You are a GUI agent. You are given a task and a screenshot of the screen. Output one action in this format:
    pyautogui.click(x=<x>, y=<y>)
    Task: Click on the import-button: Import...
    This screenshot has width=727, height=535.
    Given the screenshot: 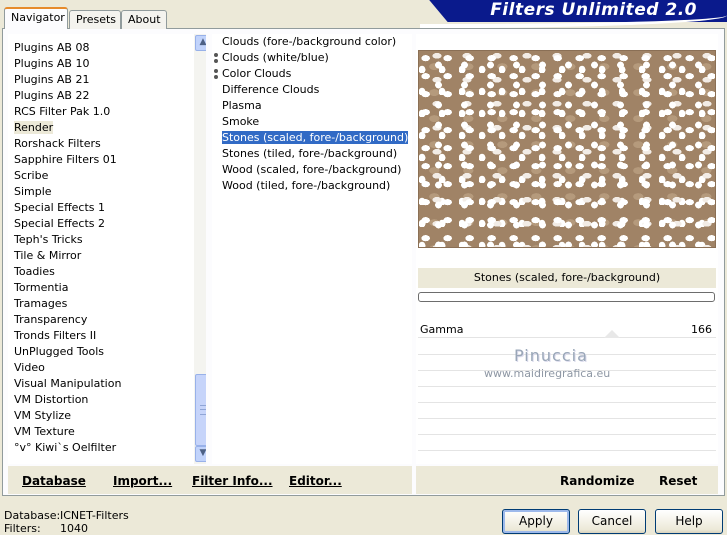 What is the action you would take?
    pyautogui.click(x=142, y=481)
    